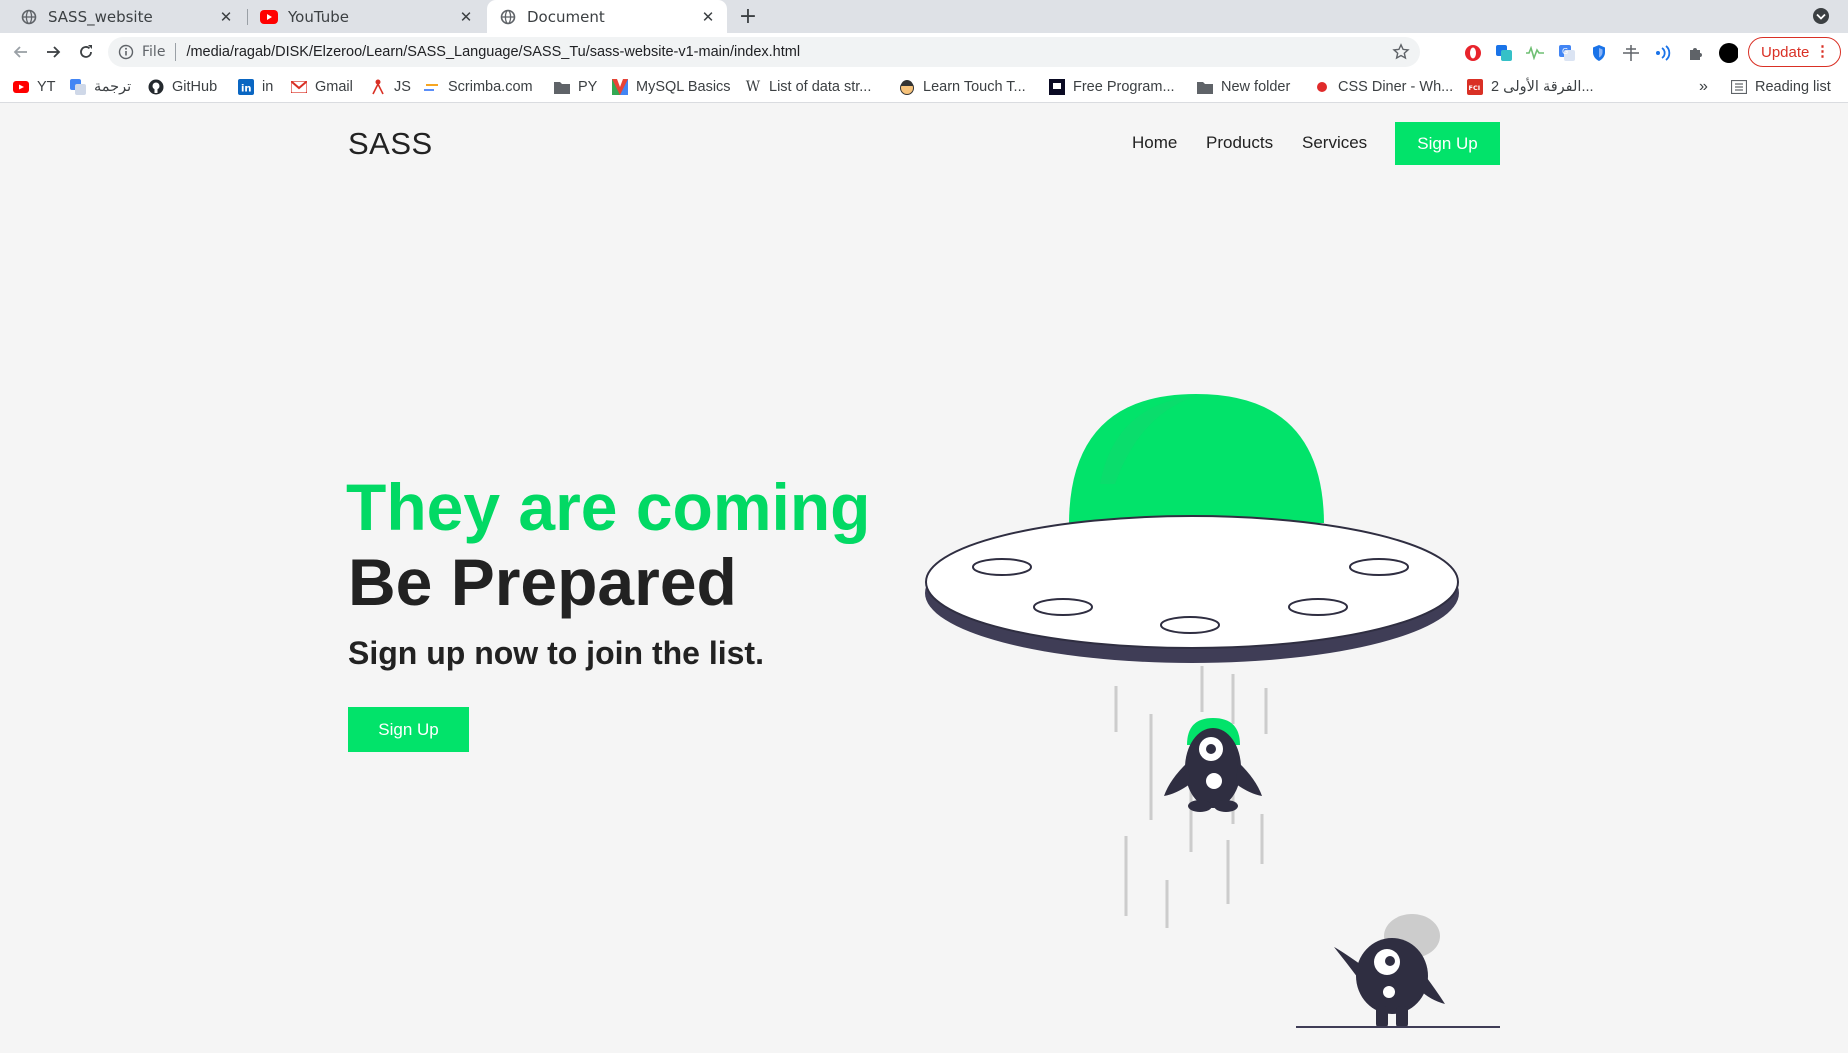 The width and height of the screenshot is (1848, 1053). I want to click on url-divider, so click(176, 52).